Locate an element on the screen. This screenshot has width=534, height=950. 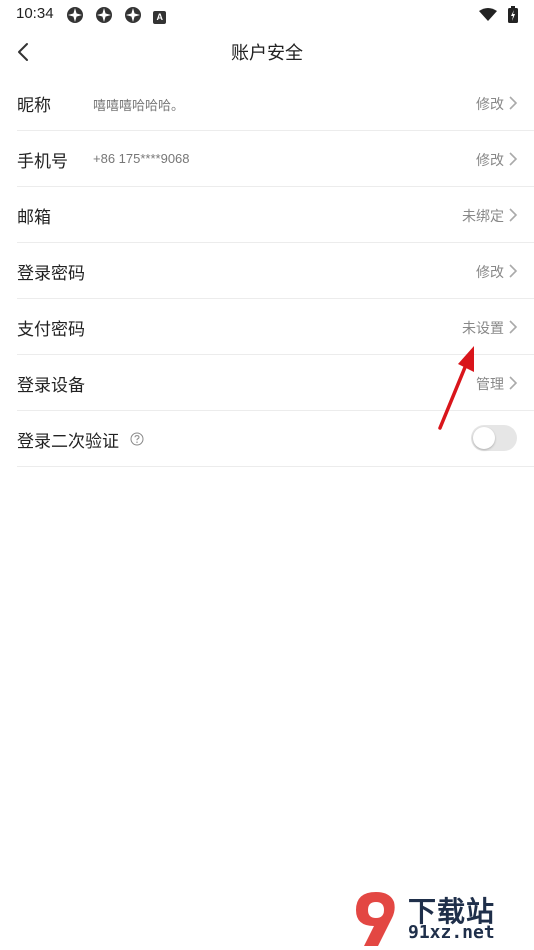
notification-icons: A is located at coordinates (119, 15).